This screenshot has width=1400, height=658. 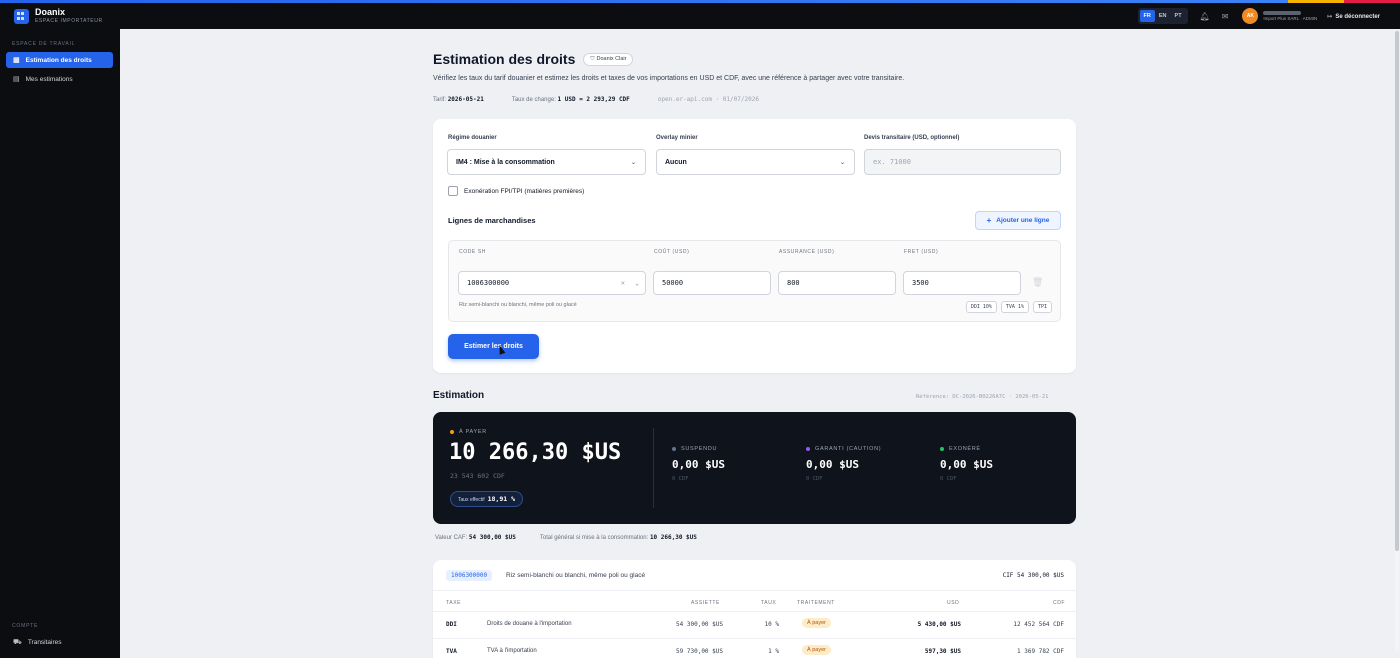 What do you see at coordinates (21, 16) in the screenshot?
I see `logo-icon` at bounding box center [21, 16].